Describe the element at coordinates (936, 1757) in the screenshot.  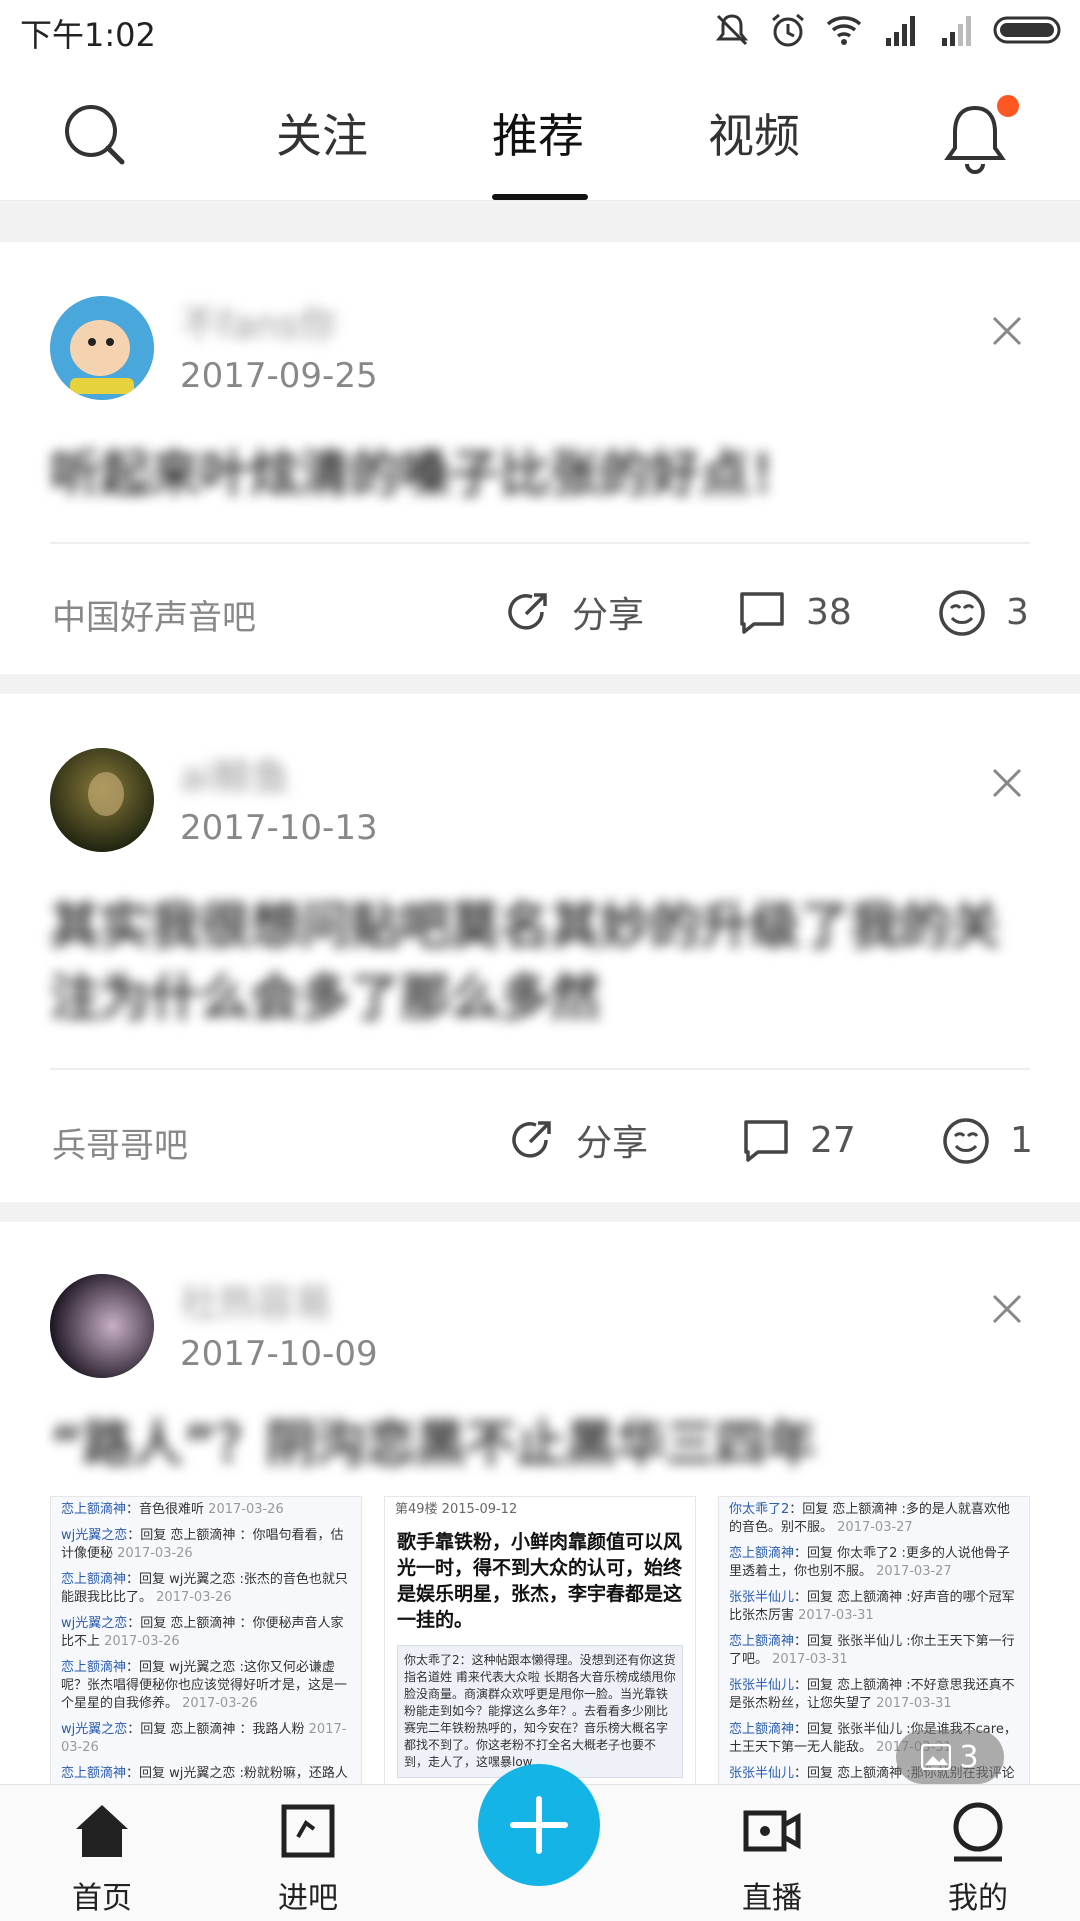
I see `image-icon` at that location.